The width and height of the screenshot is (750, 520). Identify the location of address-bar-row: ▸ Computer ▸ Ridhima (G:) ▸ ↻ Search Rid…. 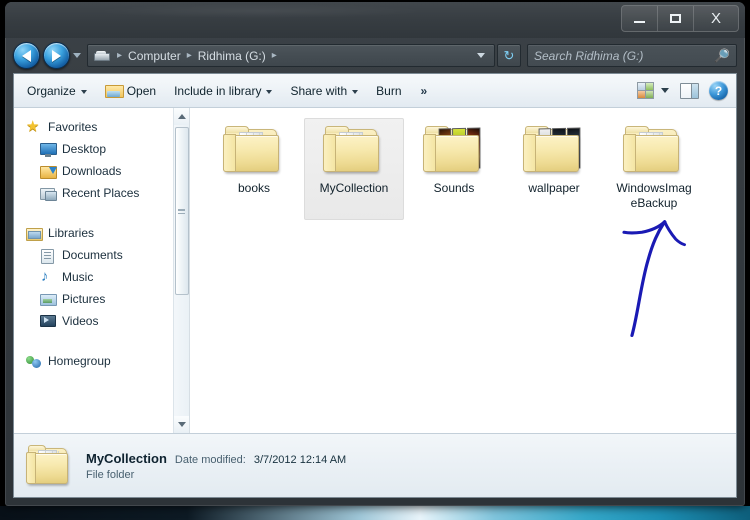
(375, 55).